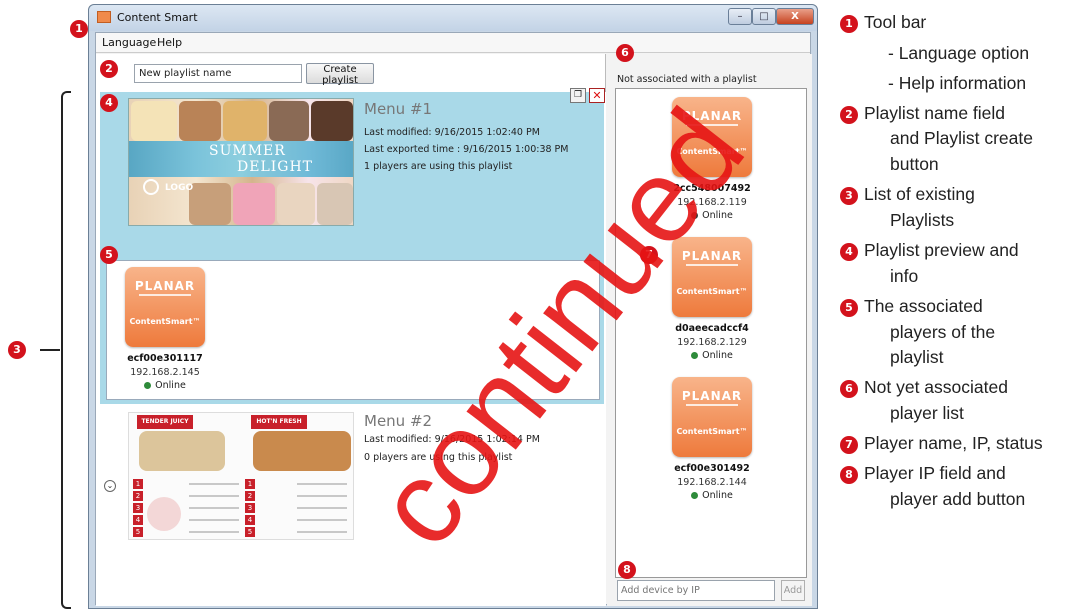 This screenshot has height=611, width=1075. What do you see at coordinates (597, 95) in the screenshot?
I see `delete-playlist-icon: ✕` at bounding box center [597, 95].